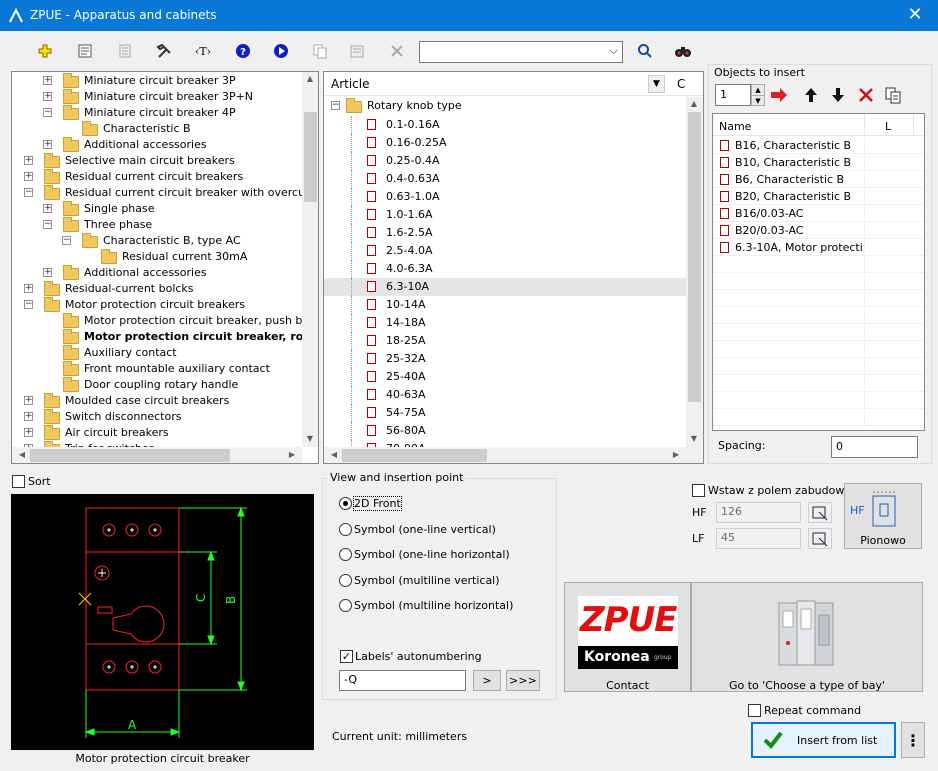 This screenshot has width=938, height=771. What do you see at coordinates (818, 179) in the screenshot?
I see `objects-row: B6, Characteristic B` at bounding box center [818, 179].